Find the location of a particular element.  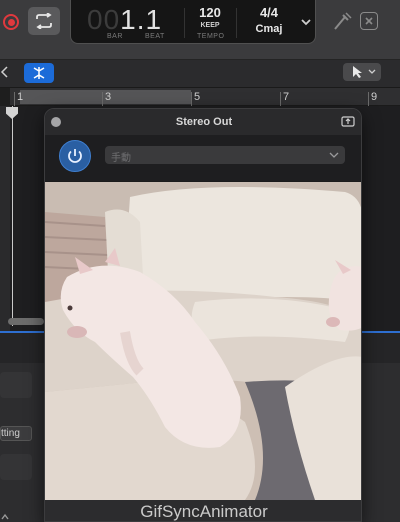

tempo-value: 120 is located at coordinates (210, 12).